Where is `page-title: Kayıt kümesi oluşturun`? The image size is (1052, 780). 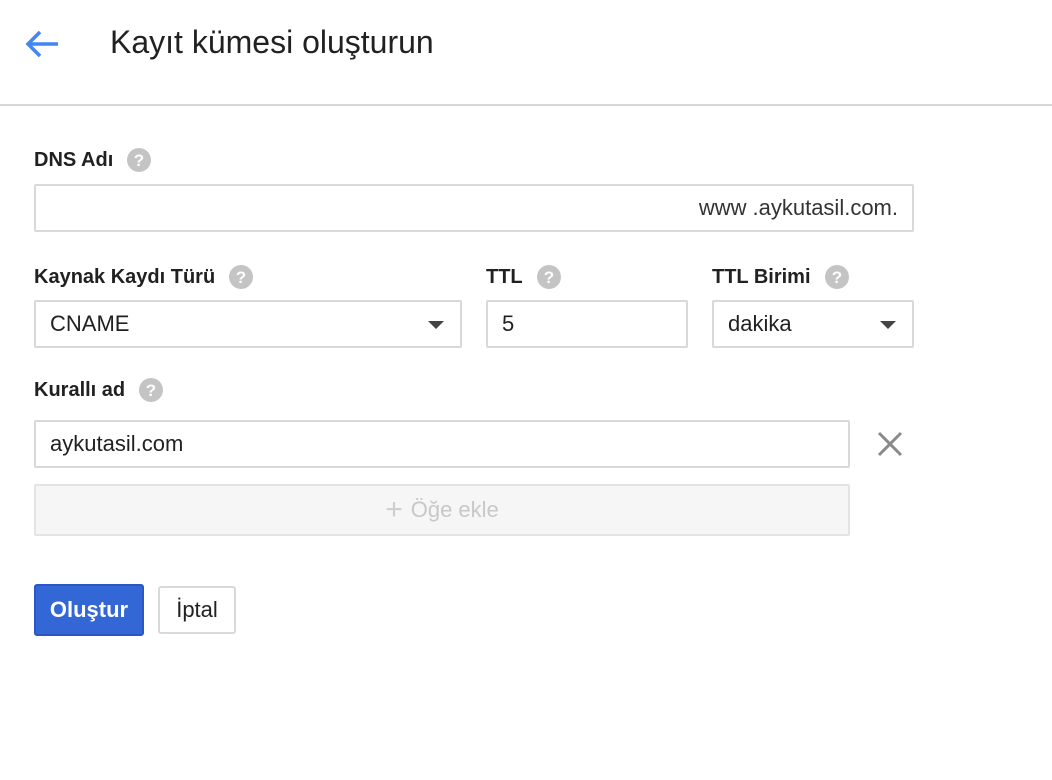
page-title: Kayıt kümesi oluşturun is located at coordinates (272, 42).